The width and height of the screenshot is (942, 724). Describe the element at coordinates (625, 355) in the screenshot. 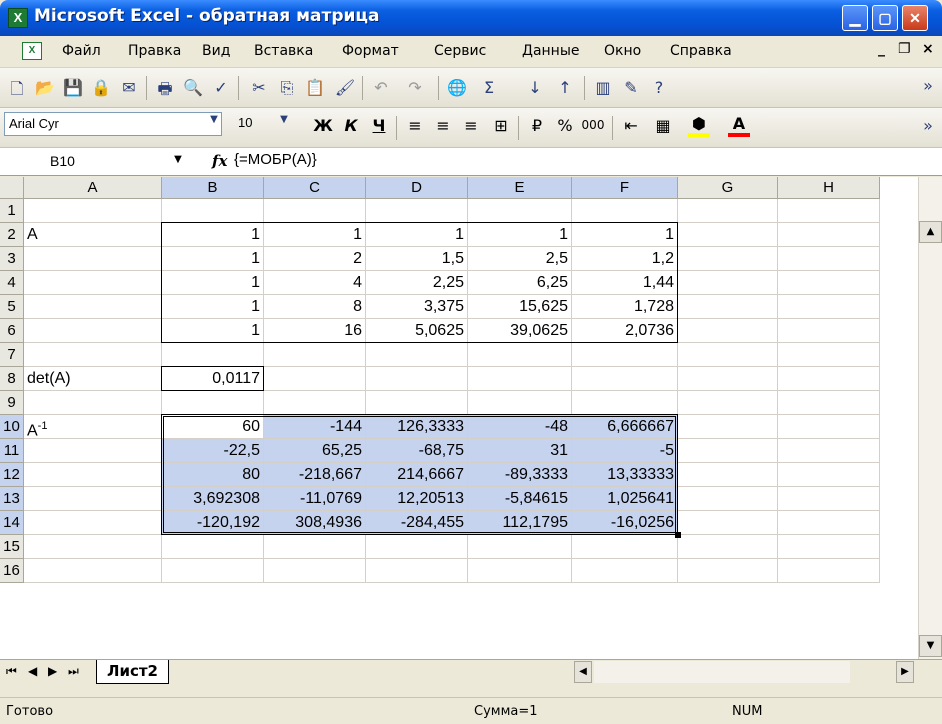

I see `cell-f7` at that location.